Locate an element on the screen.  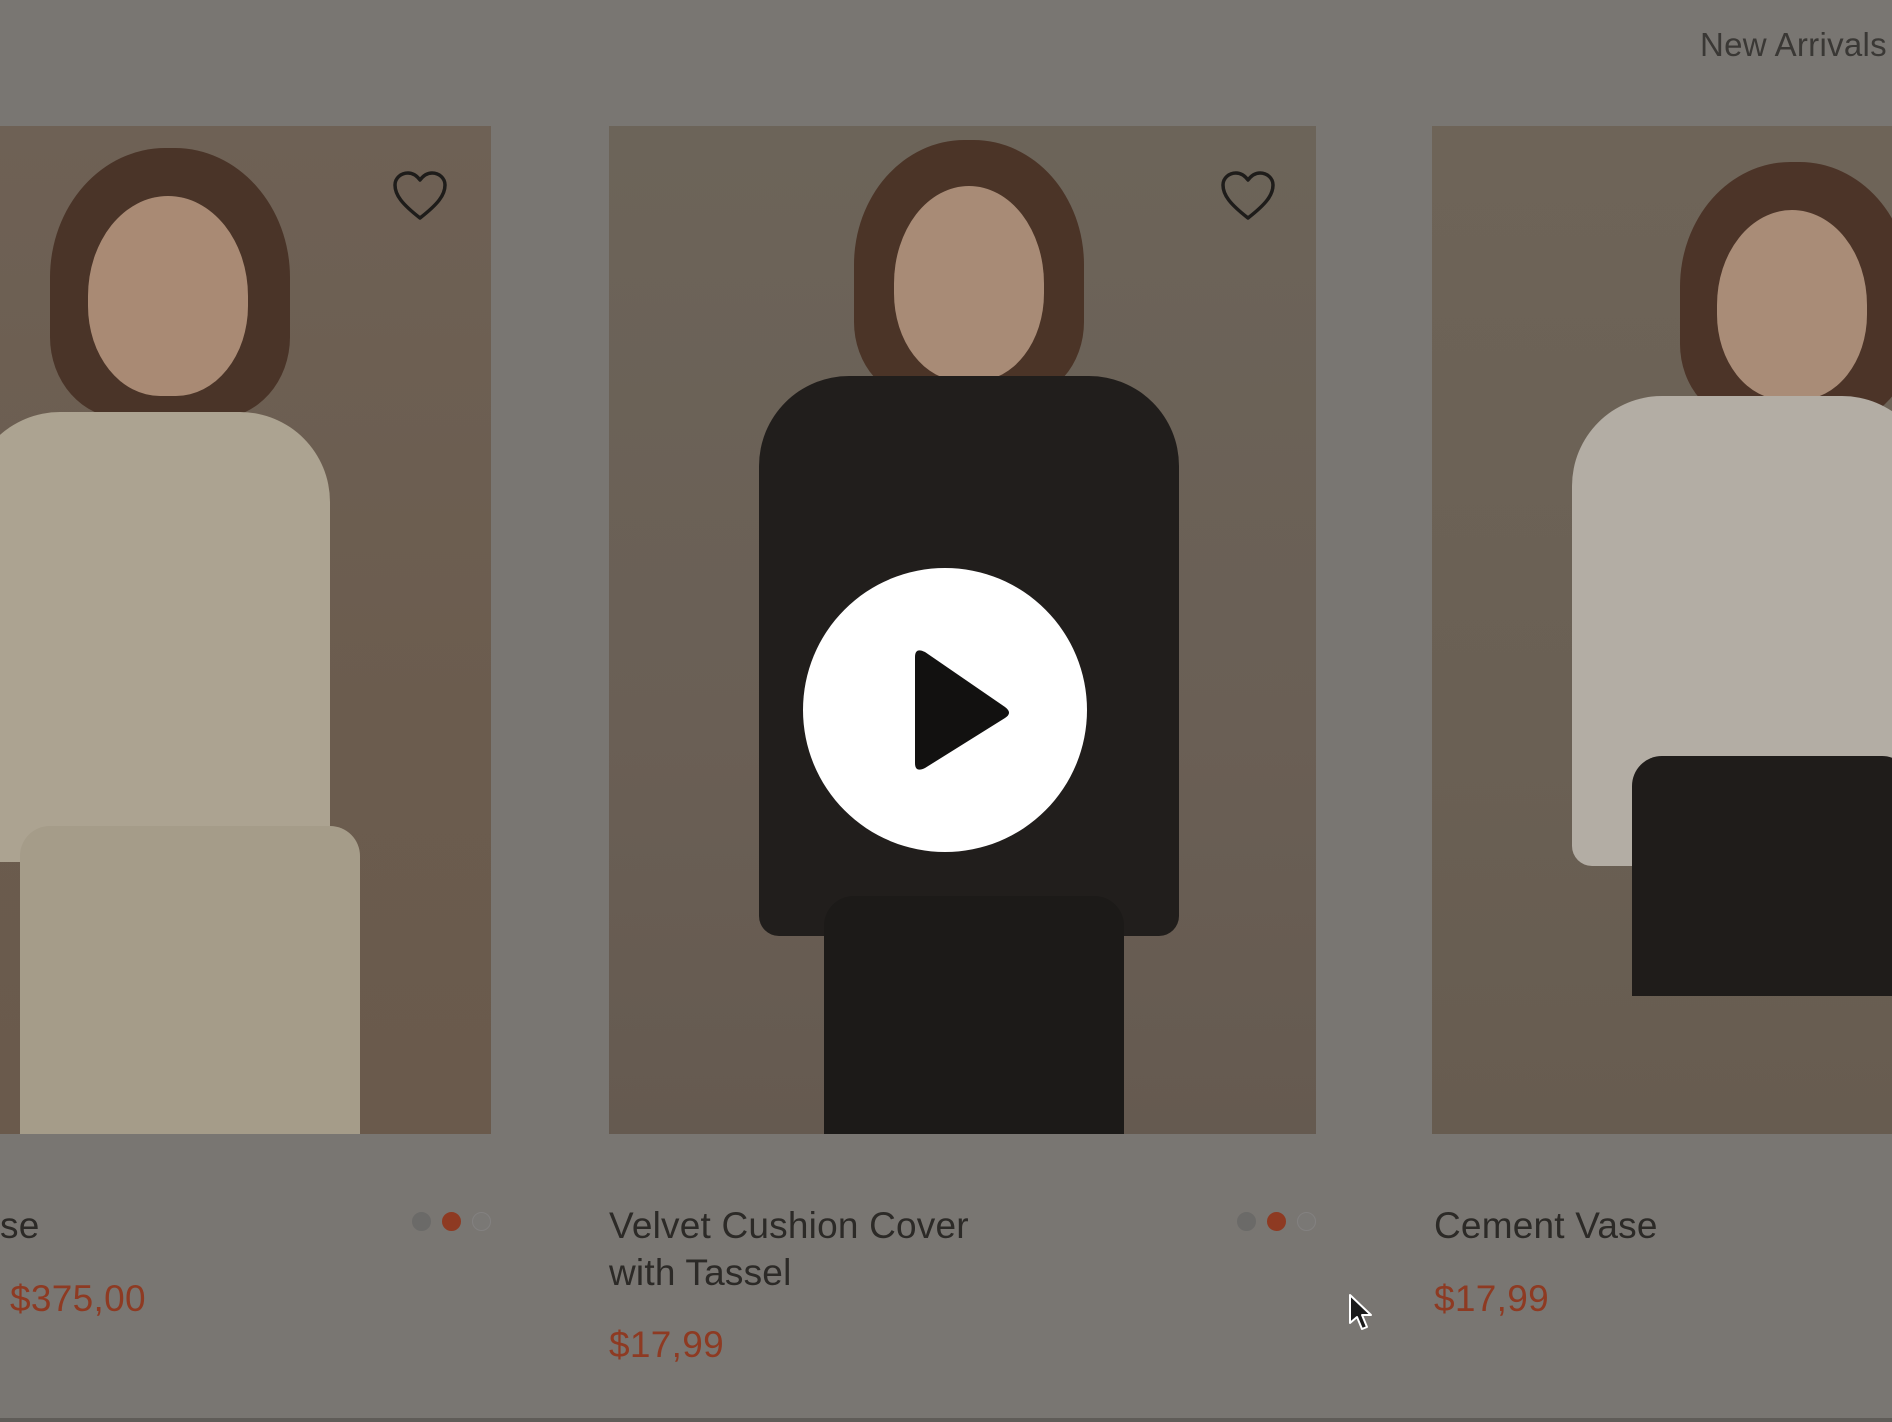
mouse-cursor-icon is located at coordinates (1360, 1312).